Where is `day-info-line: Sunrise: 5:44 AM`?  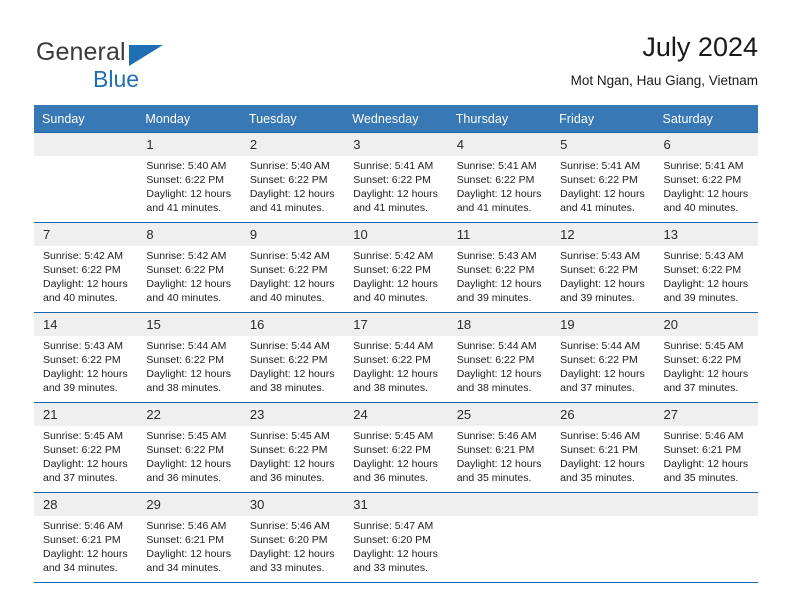
day-info-line: Sunrise: 5:44 AM is located at coordinates (393, 346).